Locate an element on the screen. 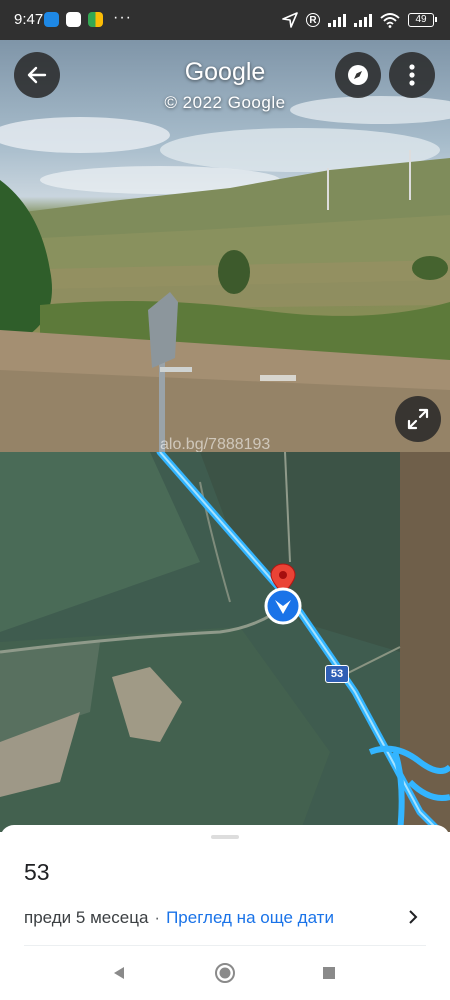 The image size is (450, 1000). drag-handle is located at coordinates (225, 837).